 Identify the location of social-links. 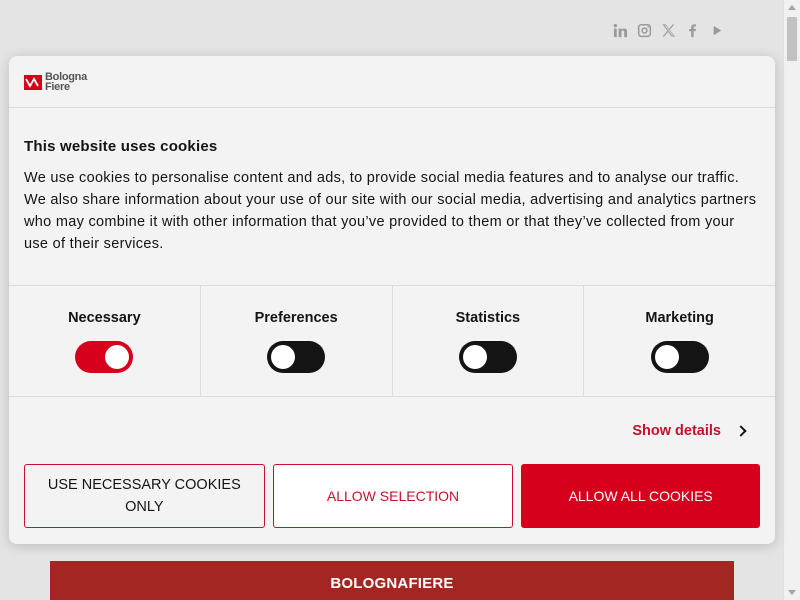
(668, 30).